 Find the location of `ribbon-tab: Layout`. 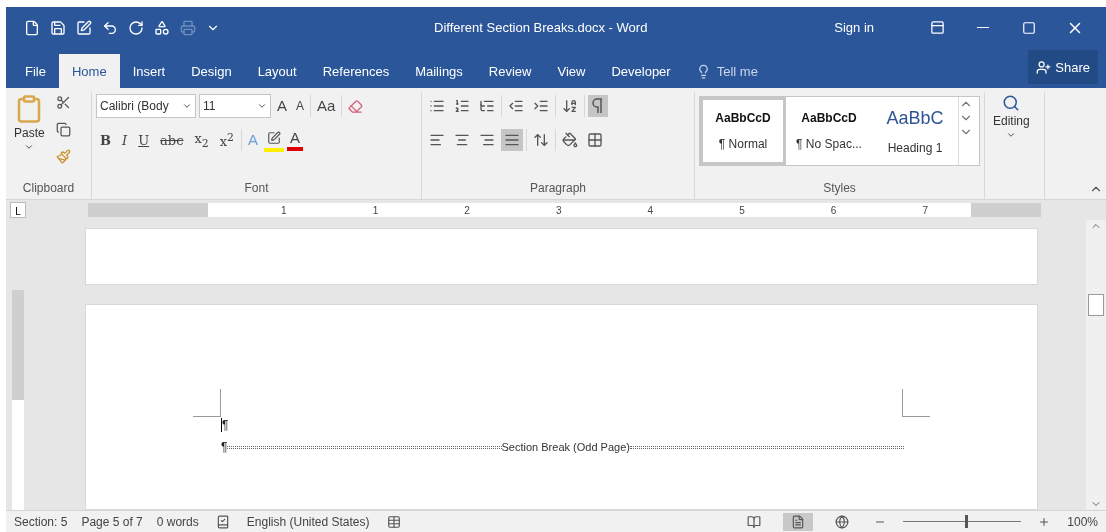

ribbon-tab: Layout is located at coordinates (277, 71).